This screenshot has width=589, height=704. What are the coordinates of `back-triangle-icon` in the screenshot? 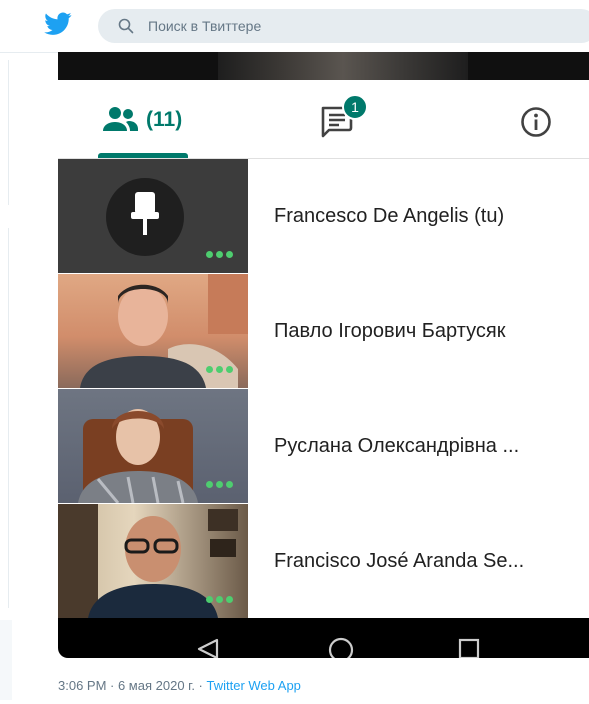 It's located at (208, 648).